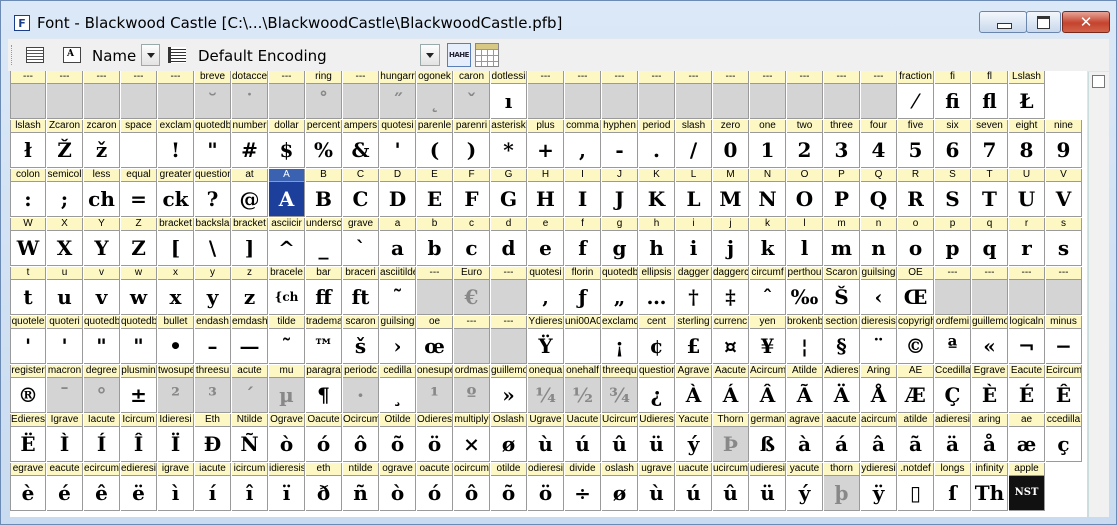 The width and height of the screenshot is (1117, 525). Describe the element at coordinates (28, 340) in the screenshot. I see `glyph-cell: quotele '` at that location.